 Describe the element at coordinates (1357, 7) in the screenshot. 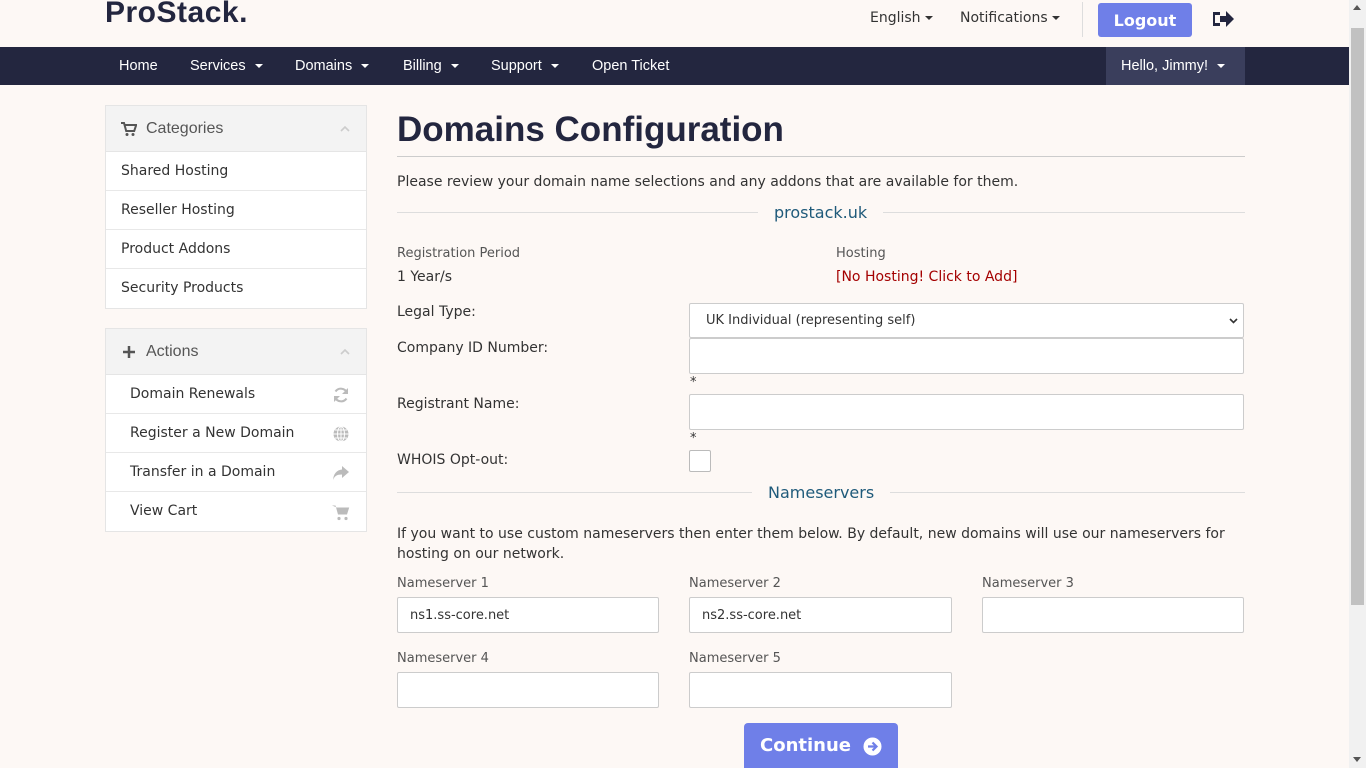

I see `scroll-up-icon` at that location.